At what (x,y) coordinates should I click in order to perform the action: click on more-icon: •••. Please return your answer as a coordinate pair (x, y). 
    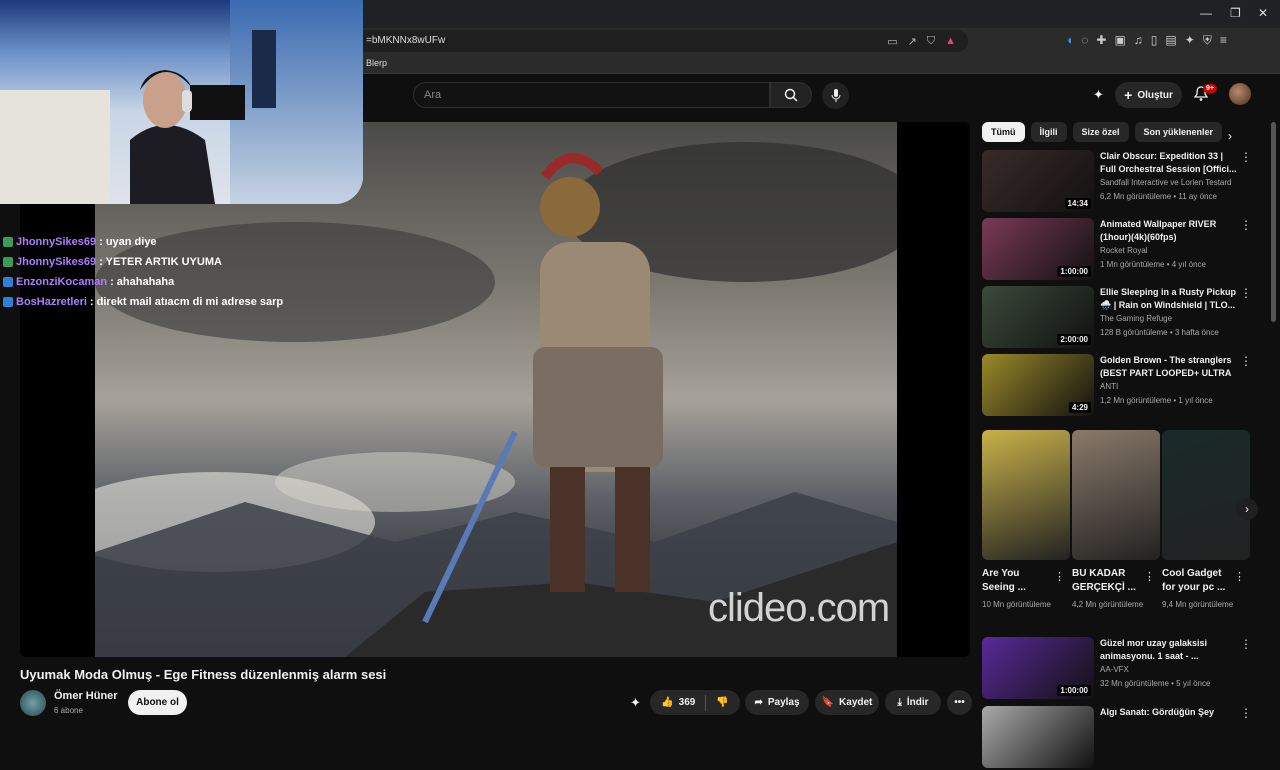
    Looking at the image, I should click on (959, 702).